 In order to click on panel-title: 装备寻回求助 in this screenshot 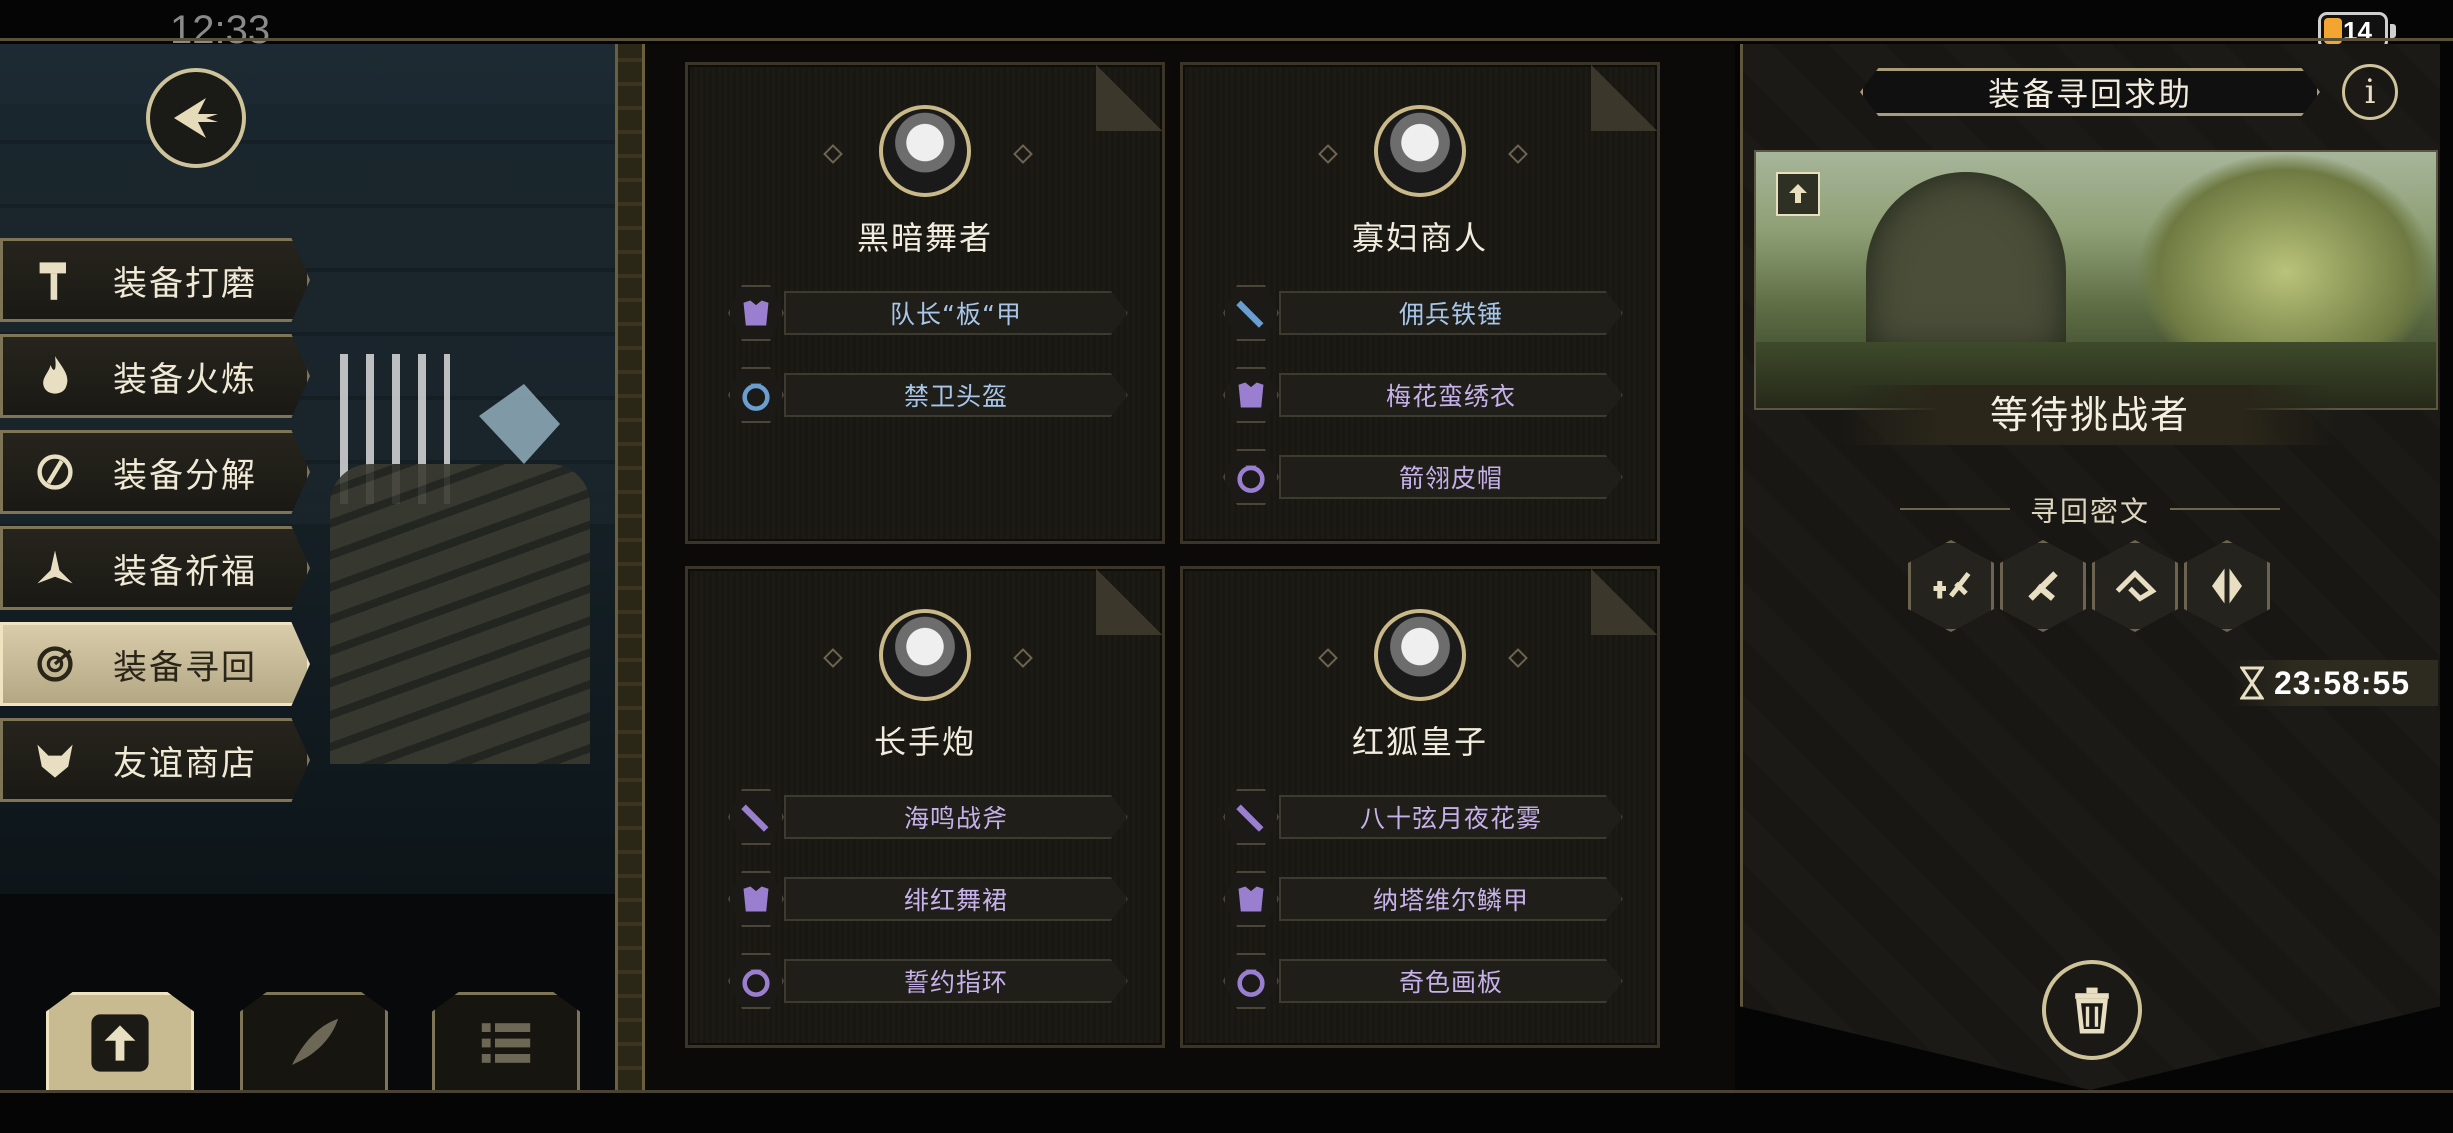, I will do `click(2090, 92)`.